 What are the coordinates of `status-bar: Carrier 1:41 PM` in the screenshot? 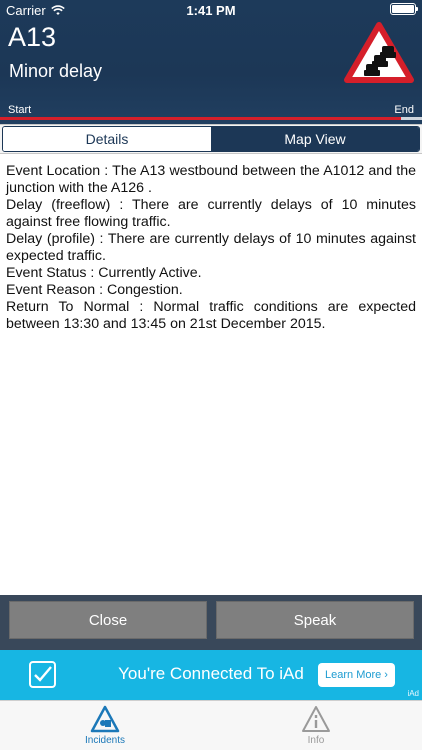 It's located at (211, 11).